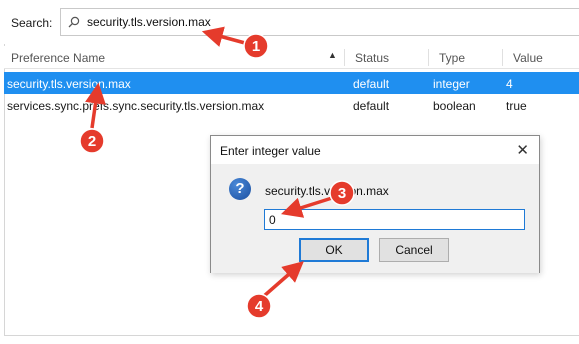 This screenshot has width=579, height=344. Describe the element at coordinates (58, 58) in the screenshot. I see `column-header-name: Preference Name` at that location.